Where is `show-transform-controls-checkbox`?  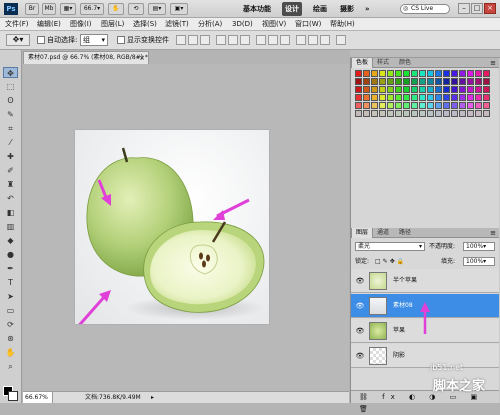
show-transform-controls-checkbox is located at coordinates (121, 40).